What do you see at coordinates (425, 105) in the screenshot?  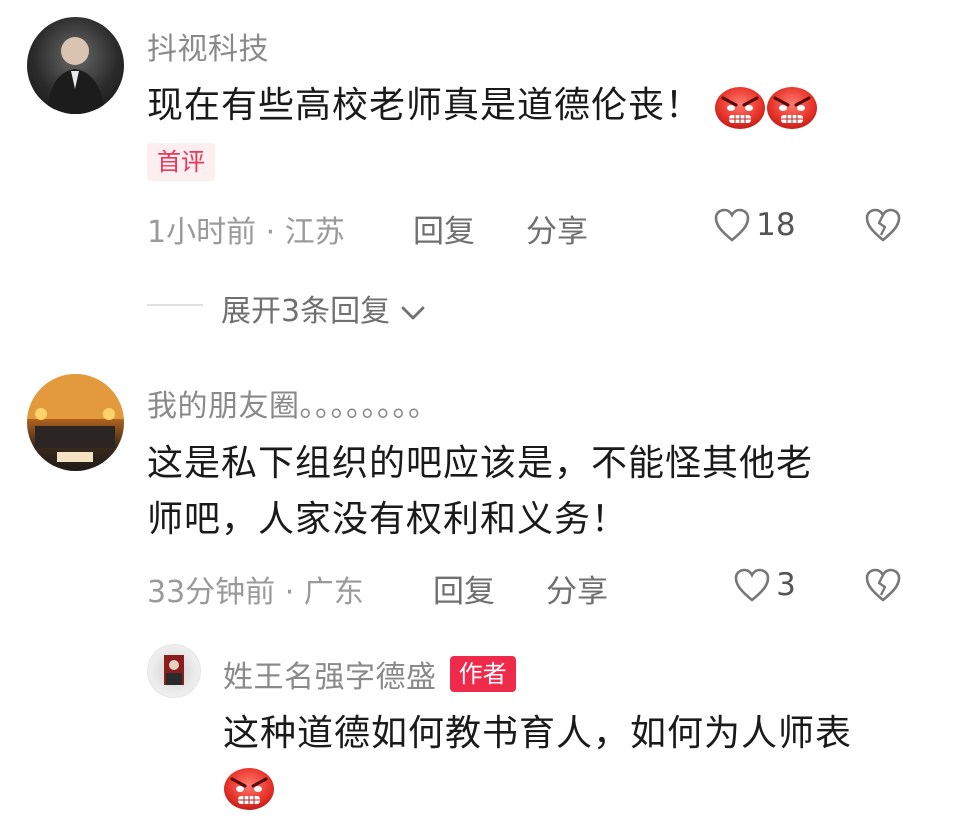 I see `comment-text: 现在有些高校老师真是道德伦丧！` at bounding box center [425, 105].